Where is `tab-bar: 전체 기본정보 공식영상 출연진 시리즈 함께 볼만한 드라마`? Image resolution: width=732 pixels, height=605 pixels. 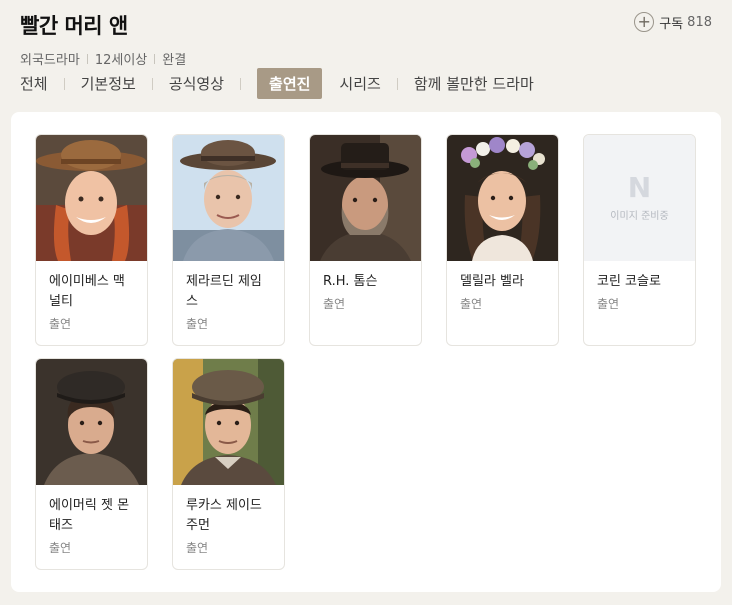 tab-bar: 전체 기본정보 공식영상 출연진 시리즈 함께 볼만한 드라마 is located at coordinates (277, 83).